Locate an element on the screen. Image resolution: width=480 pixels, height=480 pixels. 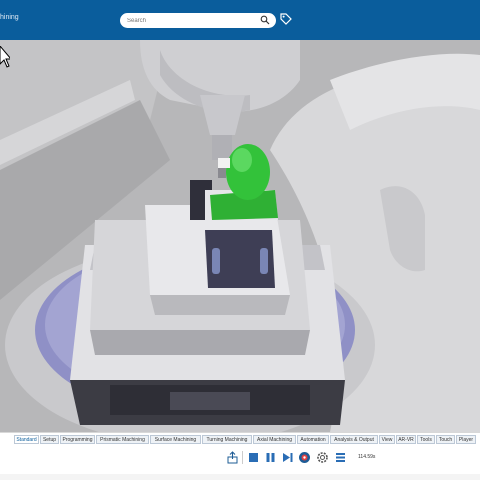
tag-icon is located at coordinates (286, 19).